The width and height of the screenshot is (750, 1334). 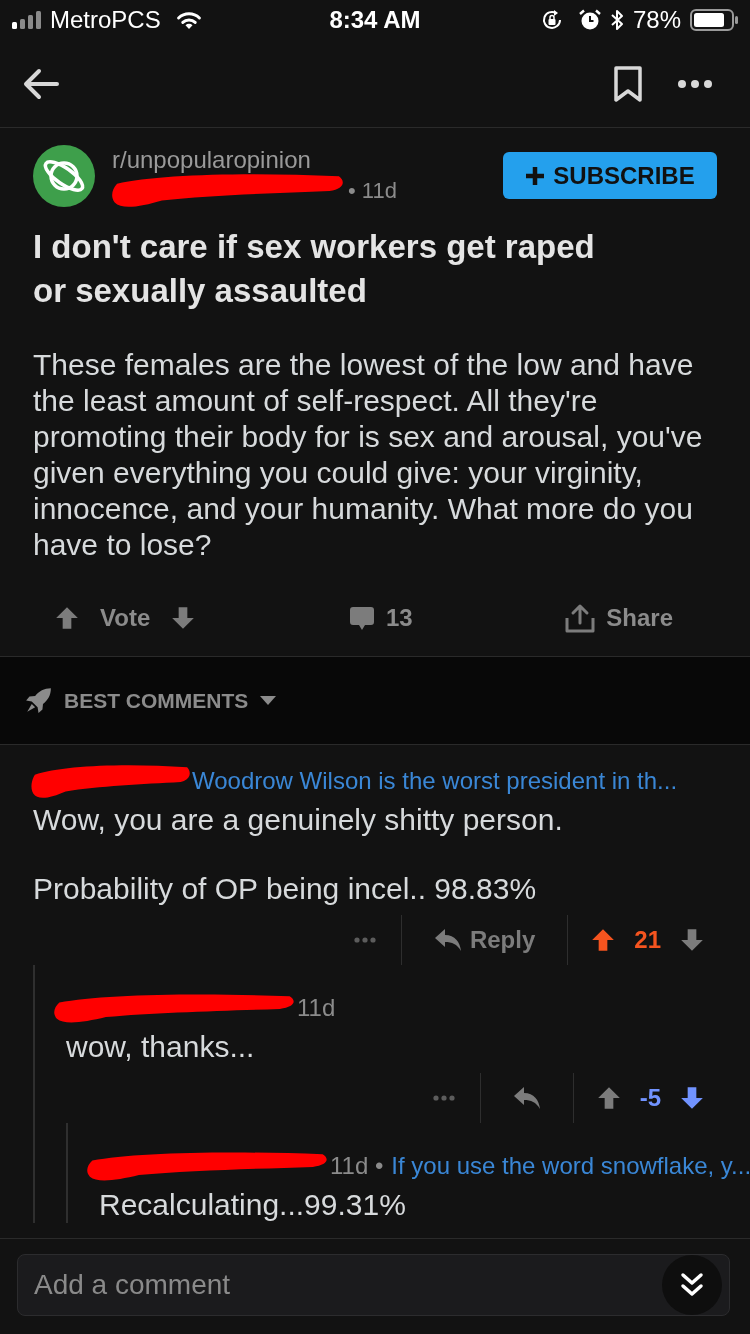 I want to click on reply-button, so click(x=526, y=1098).